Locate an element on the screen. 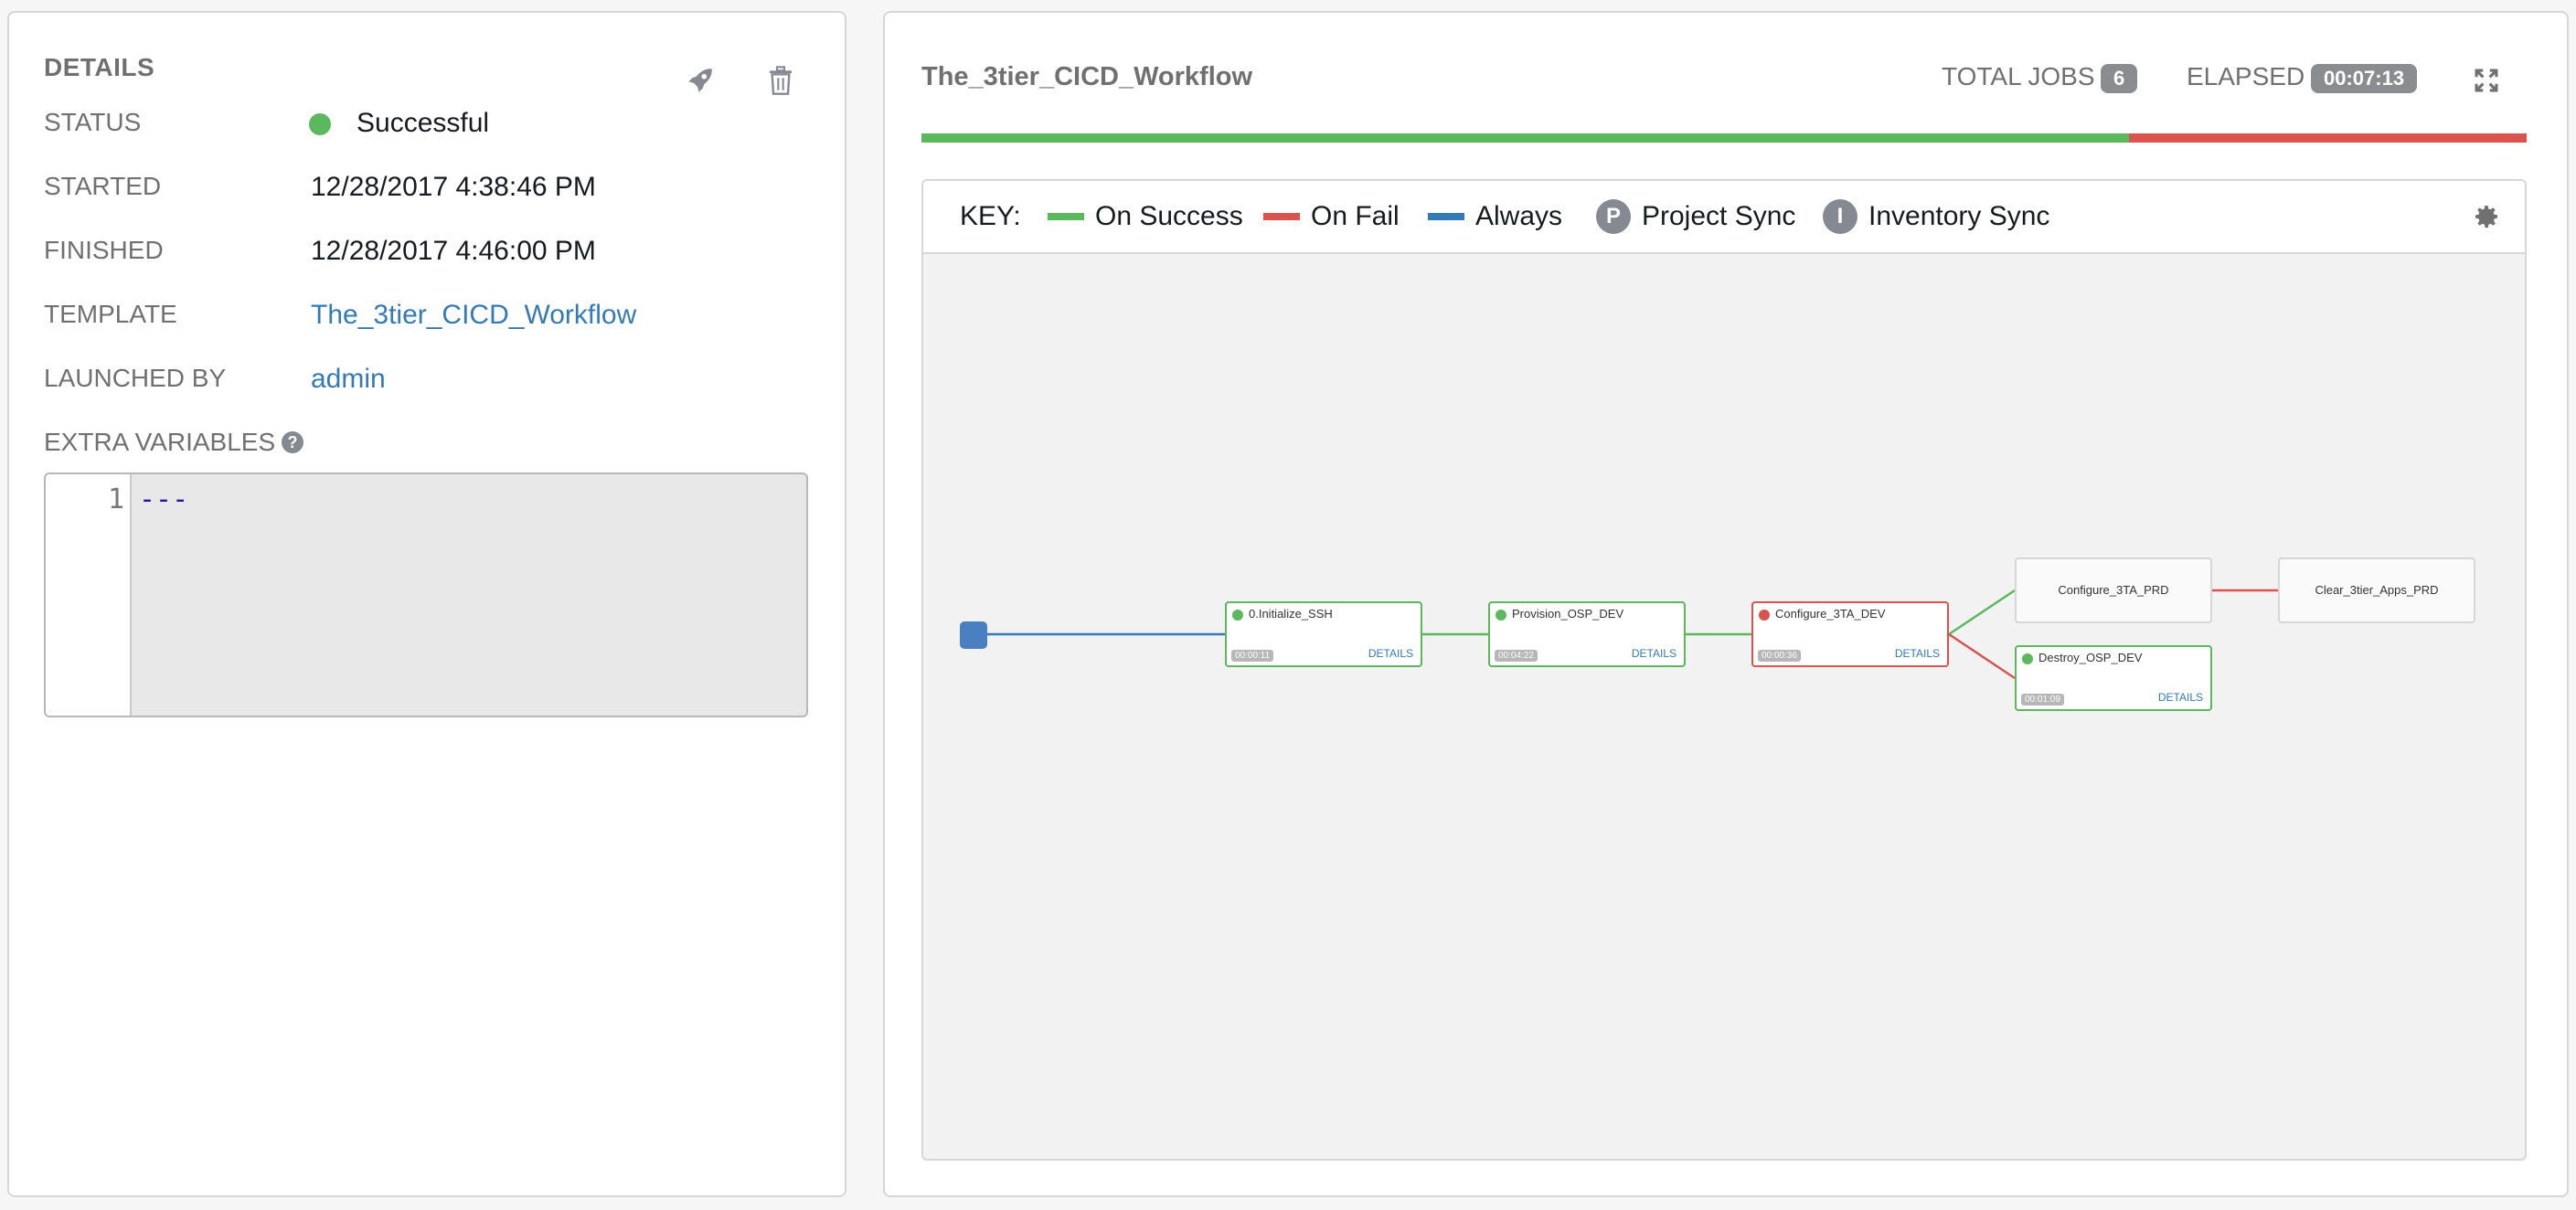 Image resolution: width=2576 pixels, height=1210 pixels. finished-label: FINISHED is located at coordinates (104, 250).